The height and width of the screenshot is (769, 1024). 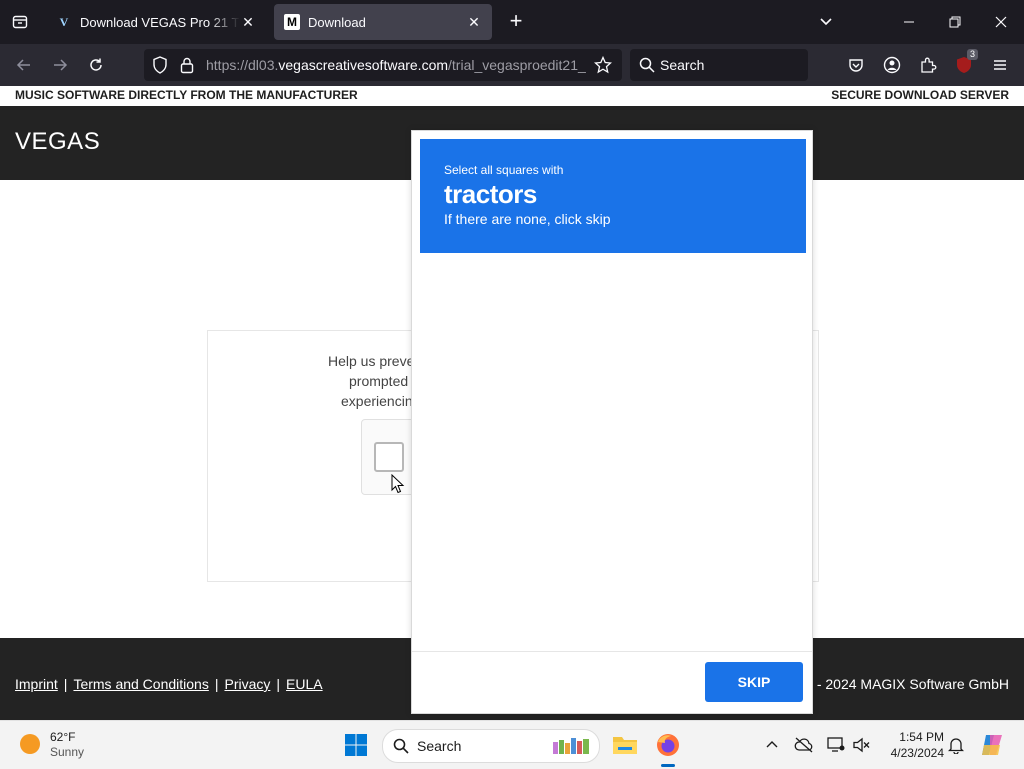 I want to click on chevron-up-icon, so click(x=772, y=745).